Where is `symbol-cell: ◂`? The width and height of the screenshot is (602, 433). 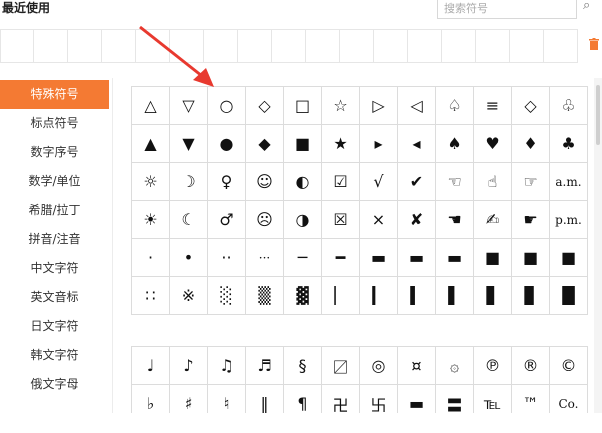
symbol-cell: ◂ is located at coordinates (416, 143).